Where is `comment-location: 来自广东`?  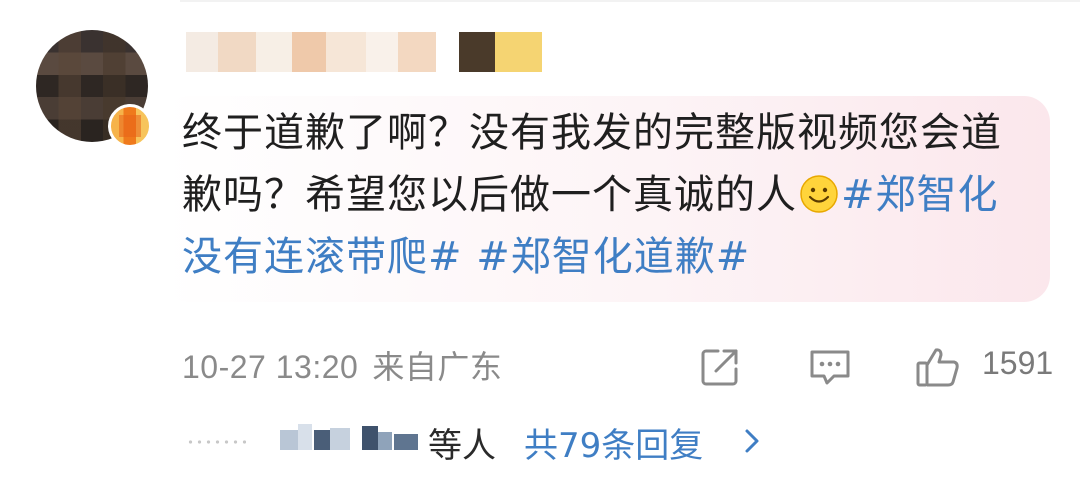 comment-location: 来自广东 is located at coordinates (437, 367).